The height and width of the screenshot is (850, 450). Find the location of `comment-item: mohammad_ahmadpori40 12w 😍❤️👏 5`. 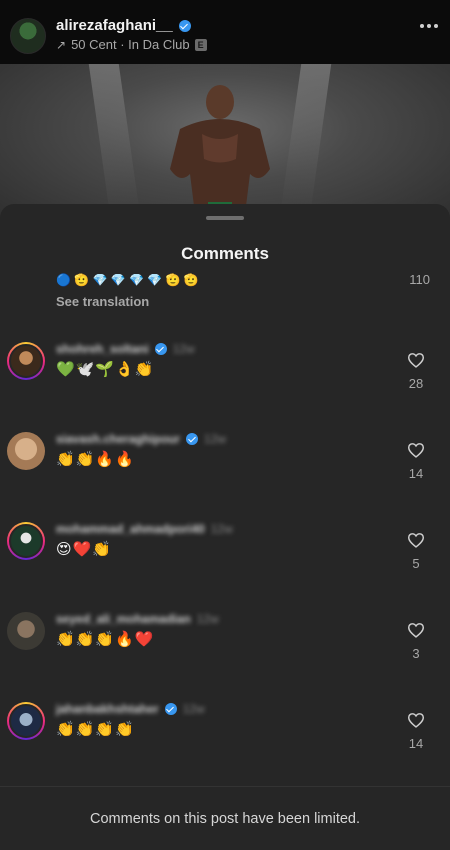

comment-item: mohammad_ahmadpori40 12w 😍❤️👏 5 is located at coordinates (225, 562).